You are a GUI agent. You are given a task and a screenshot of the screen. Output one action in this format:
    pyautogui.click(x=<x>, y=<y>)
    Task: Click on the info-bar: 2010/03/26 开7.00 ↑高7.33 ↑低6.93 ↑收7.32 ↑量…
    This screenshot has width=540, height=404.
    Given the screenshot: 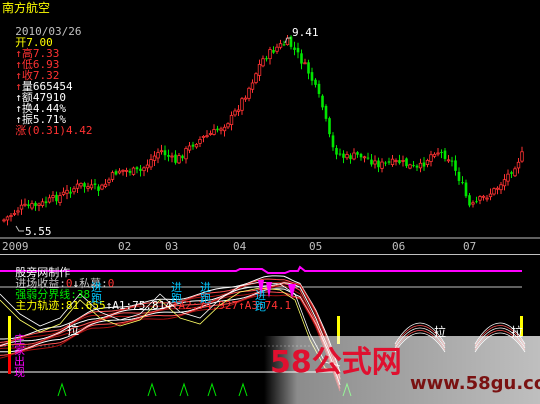 What is the action you would take?
    pyautogui.click(x=47, y=75)
    